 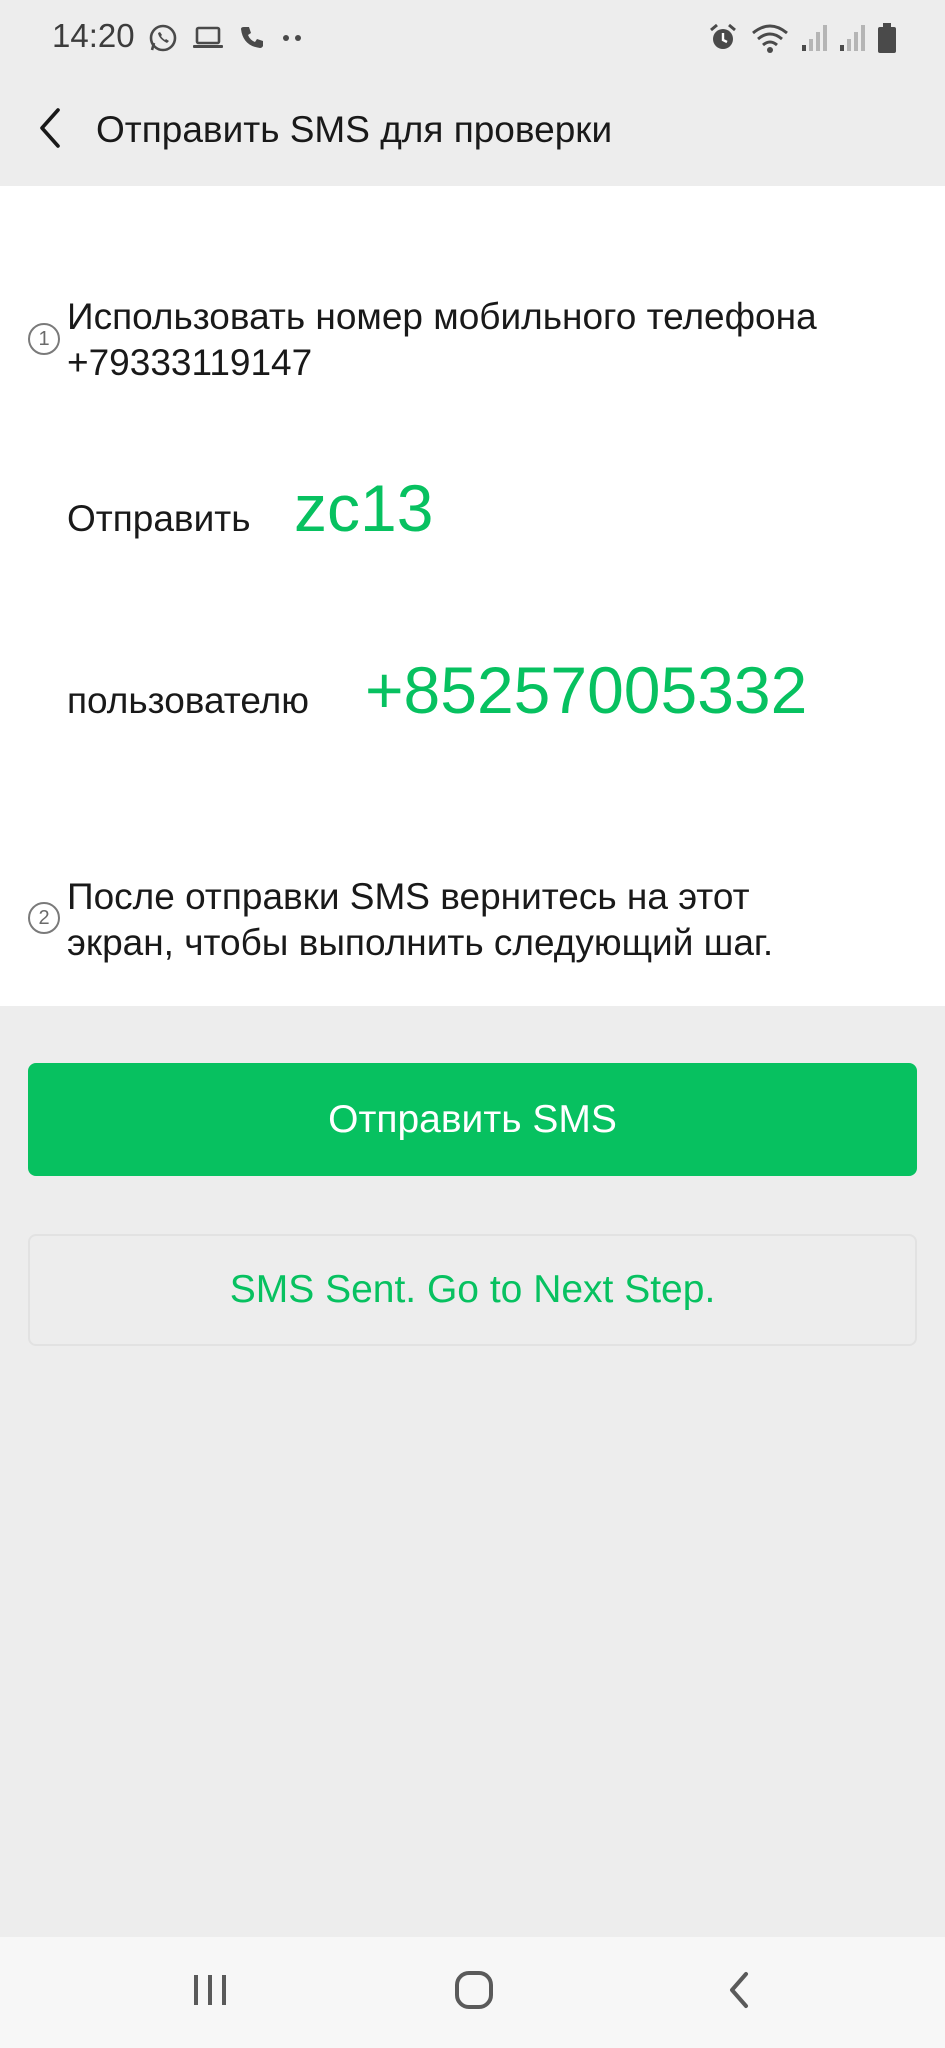 I want to click on next-step-button: SMS Sent. Go to Next Step., so click(x=472, y=1290).